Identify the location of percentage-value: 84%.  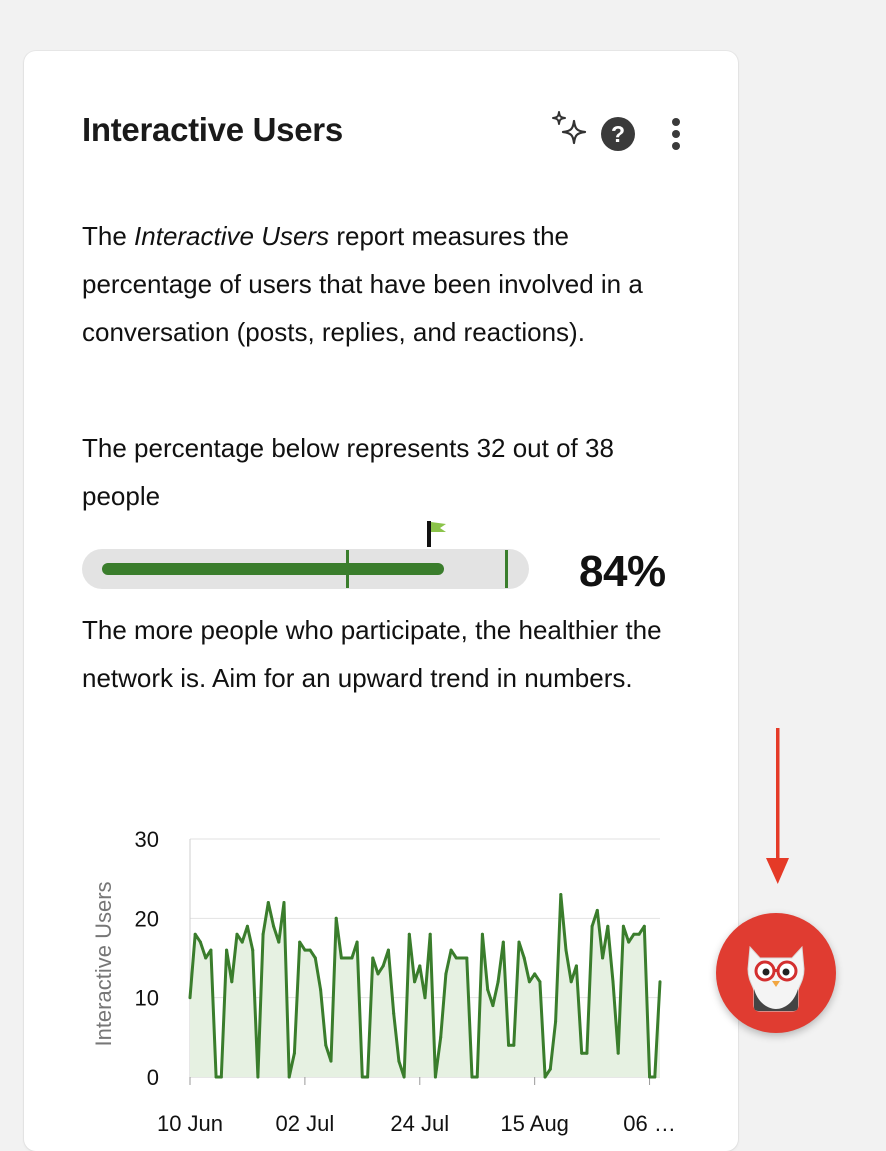
(622, 571).